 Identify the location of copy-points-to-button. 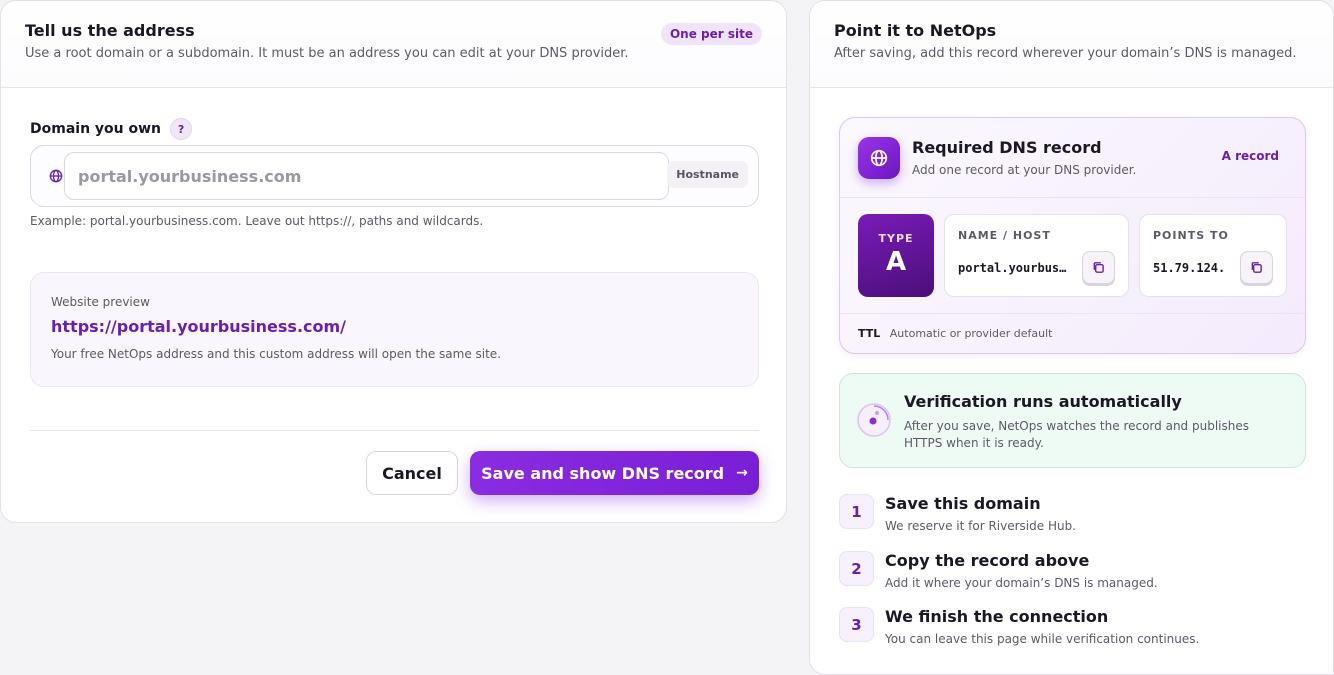
(1256, 267).